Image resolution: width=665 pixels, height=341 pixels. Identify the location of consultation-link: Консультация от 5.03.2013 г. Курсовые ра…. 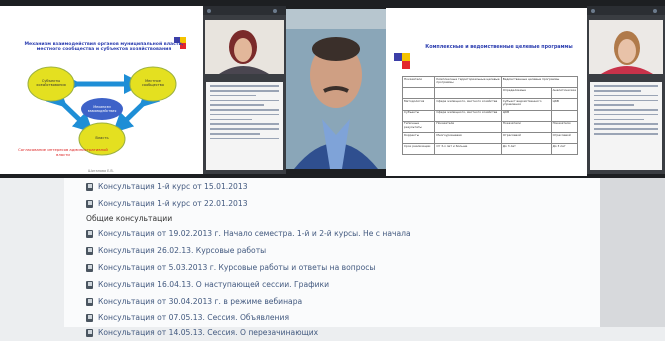
(236, 267).